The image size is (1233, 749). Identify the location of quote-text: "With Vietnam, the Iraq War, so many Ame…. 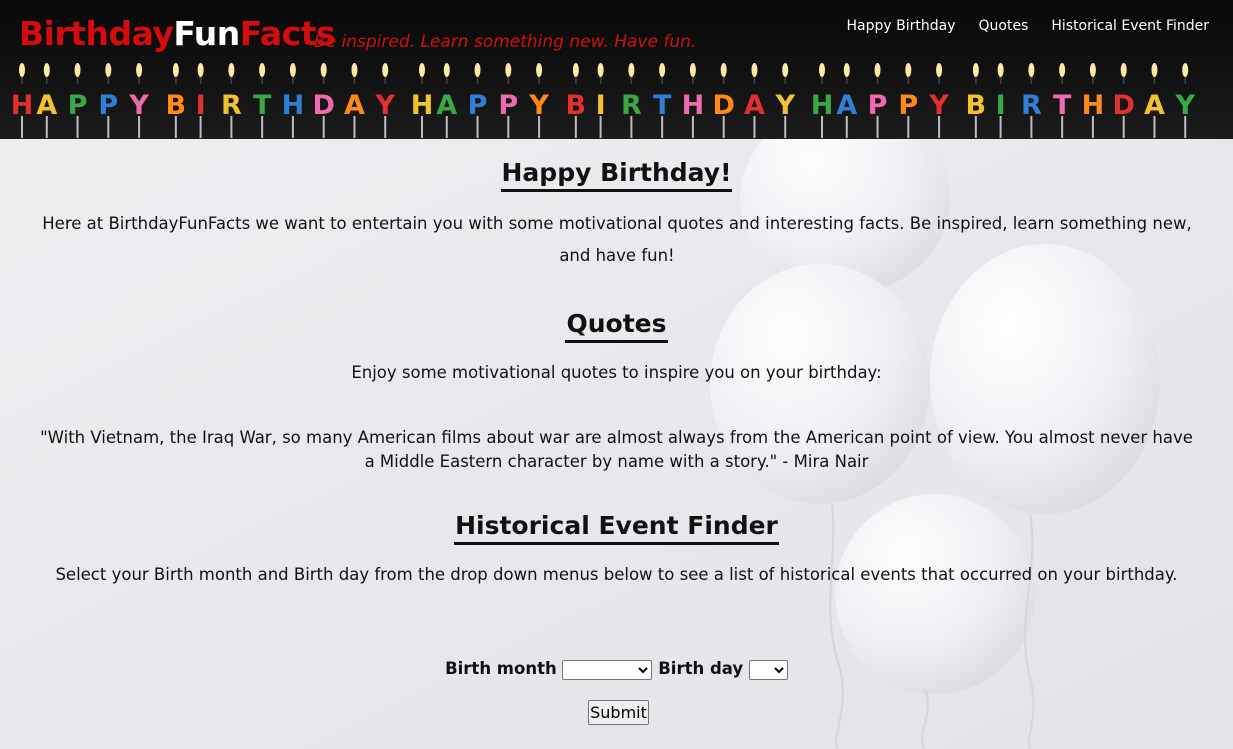
(616, 449).